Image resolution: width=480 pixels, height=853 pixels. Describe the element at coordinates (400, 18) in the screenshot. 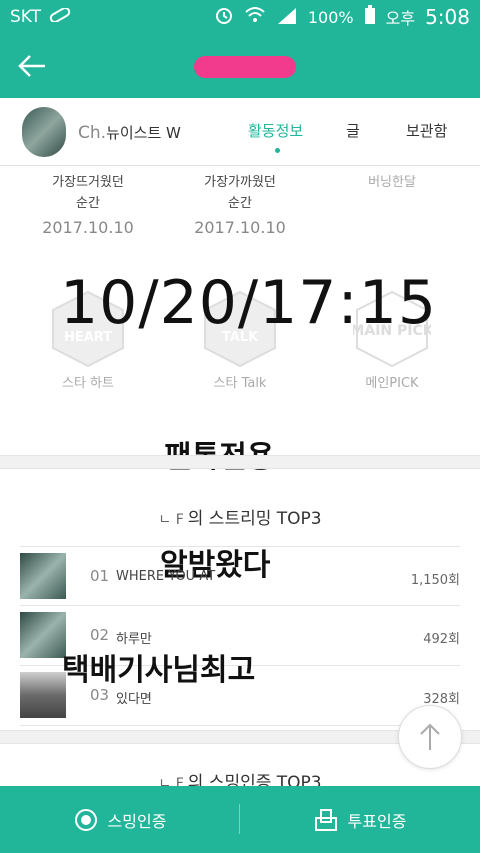

I see `ampm-label: 오후` at that location.